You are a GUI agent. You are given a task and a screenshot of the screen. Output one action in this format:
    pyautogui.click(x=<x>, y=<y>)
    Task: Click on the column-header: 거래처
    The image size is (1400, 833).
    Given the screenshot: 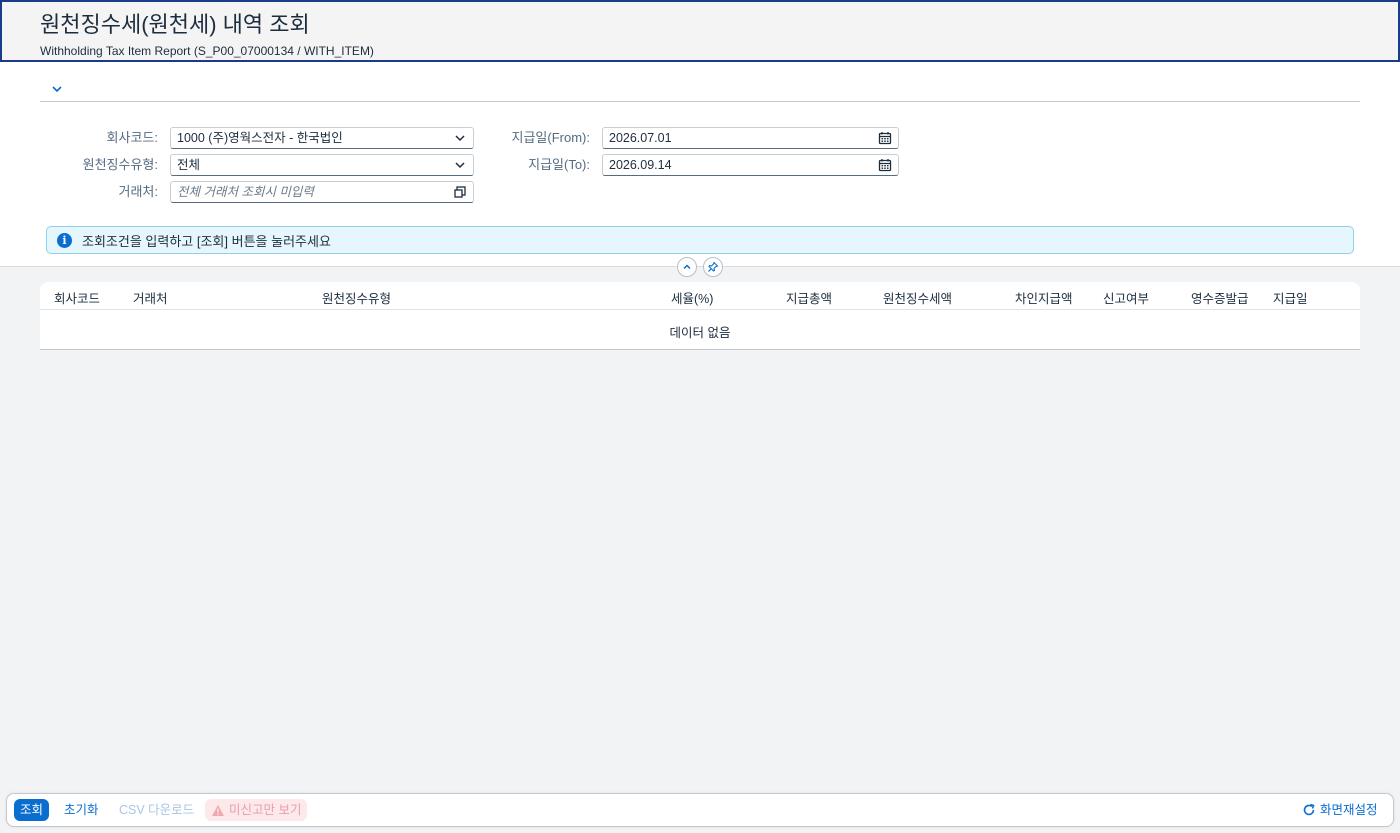 What is the action you would take?
    pyautogui.click(x=150, y=297)
    